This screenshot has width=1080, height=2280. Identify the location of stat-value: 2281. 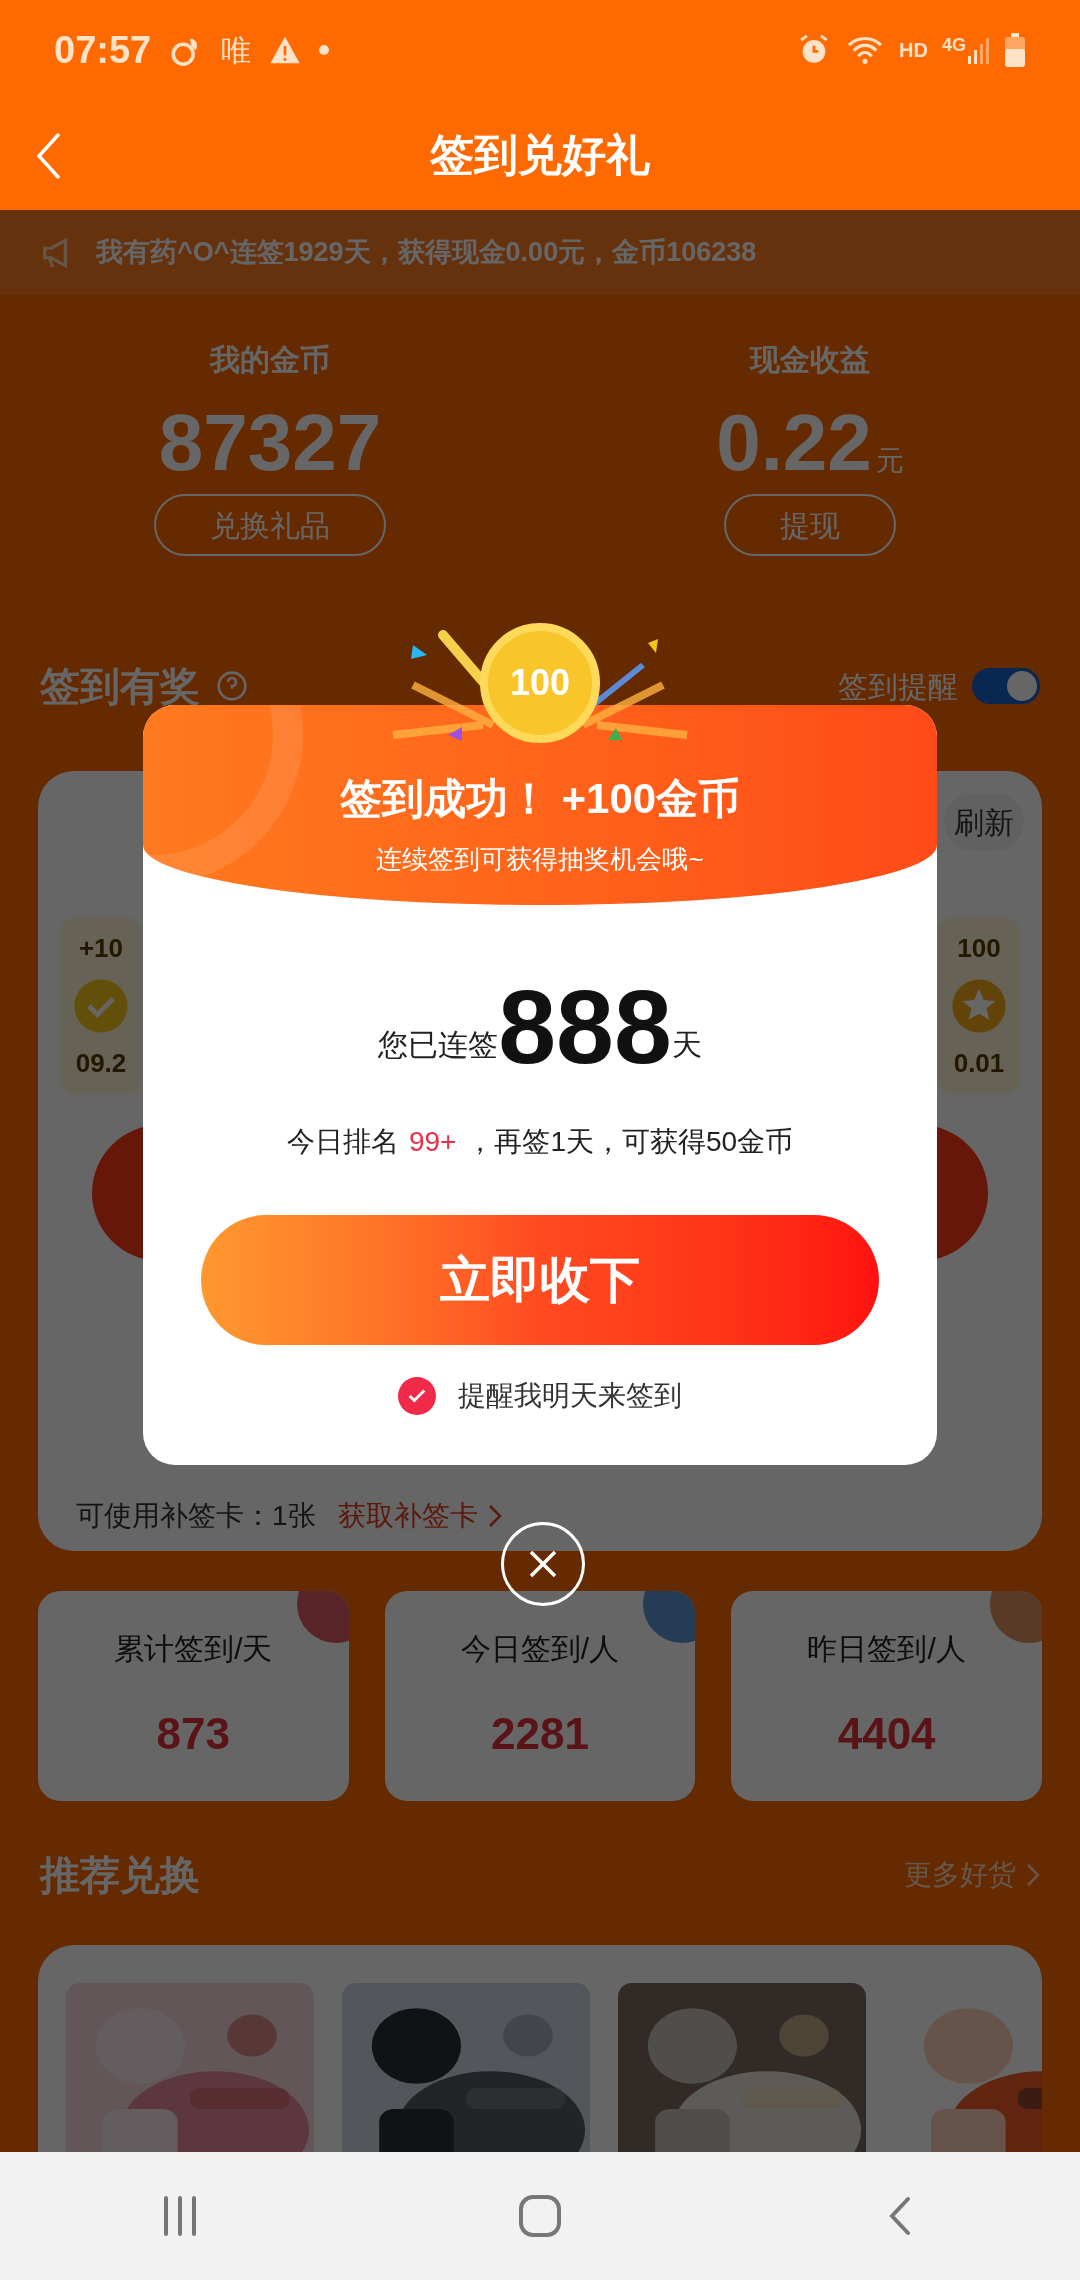
(540, 1733).